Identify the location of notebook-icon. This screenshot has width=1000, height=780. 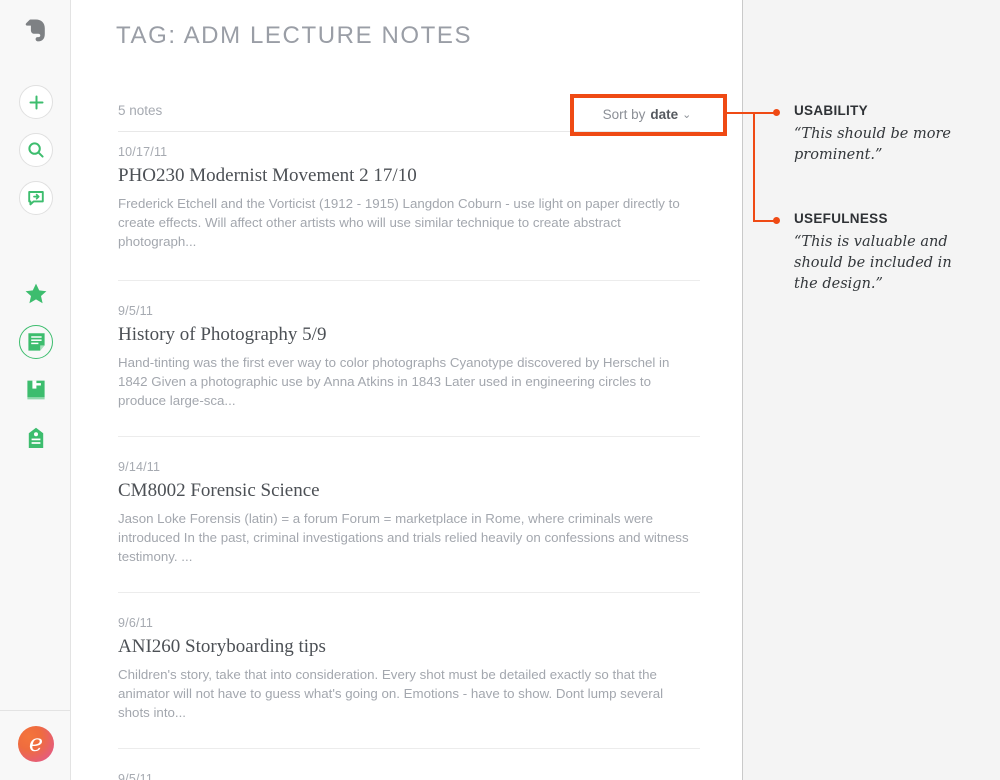
(36, 390).